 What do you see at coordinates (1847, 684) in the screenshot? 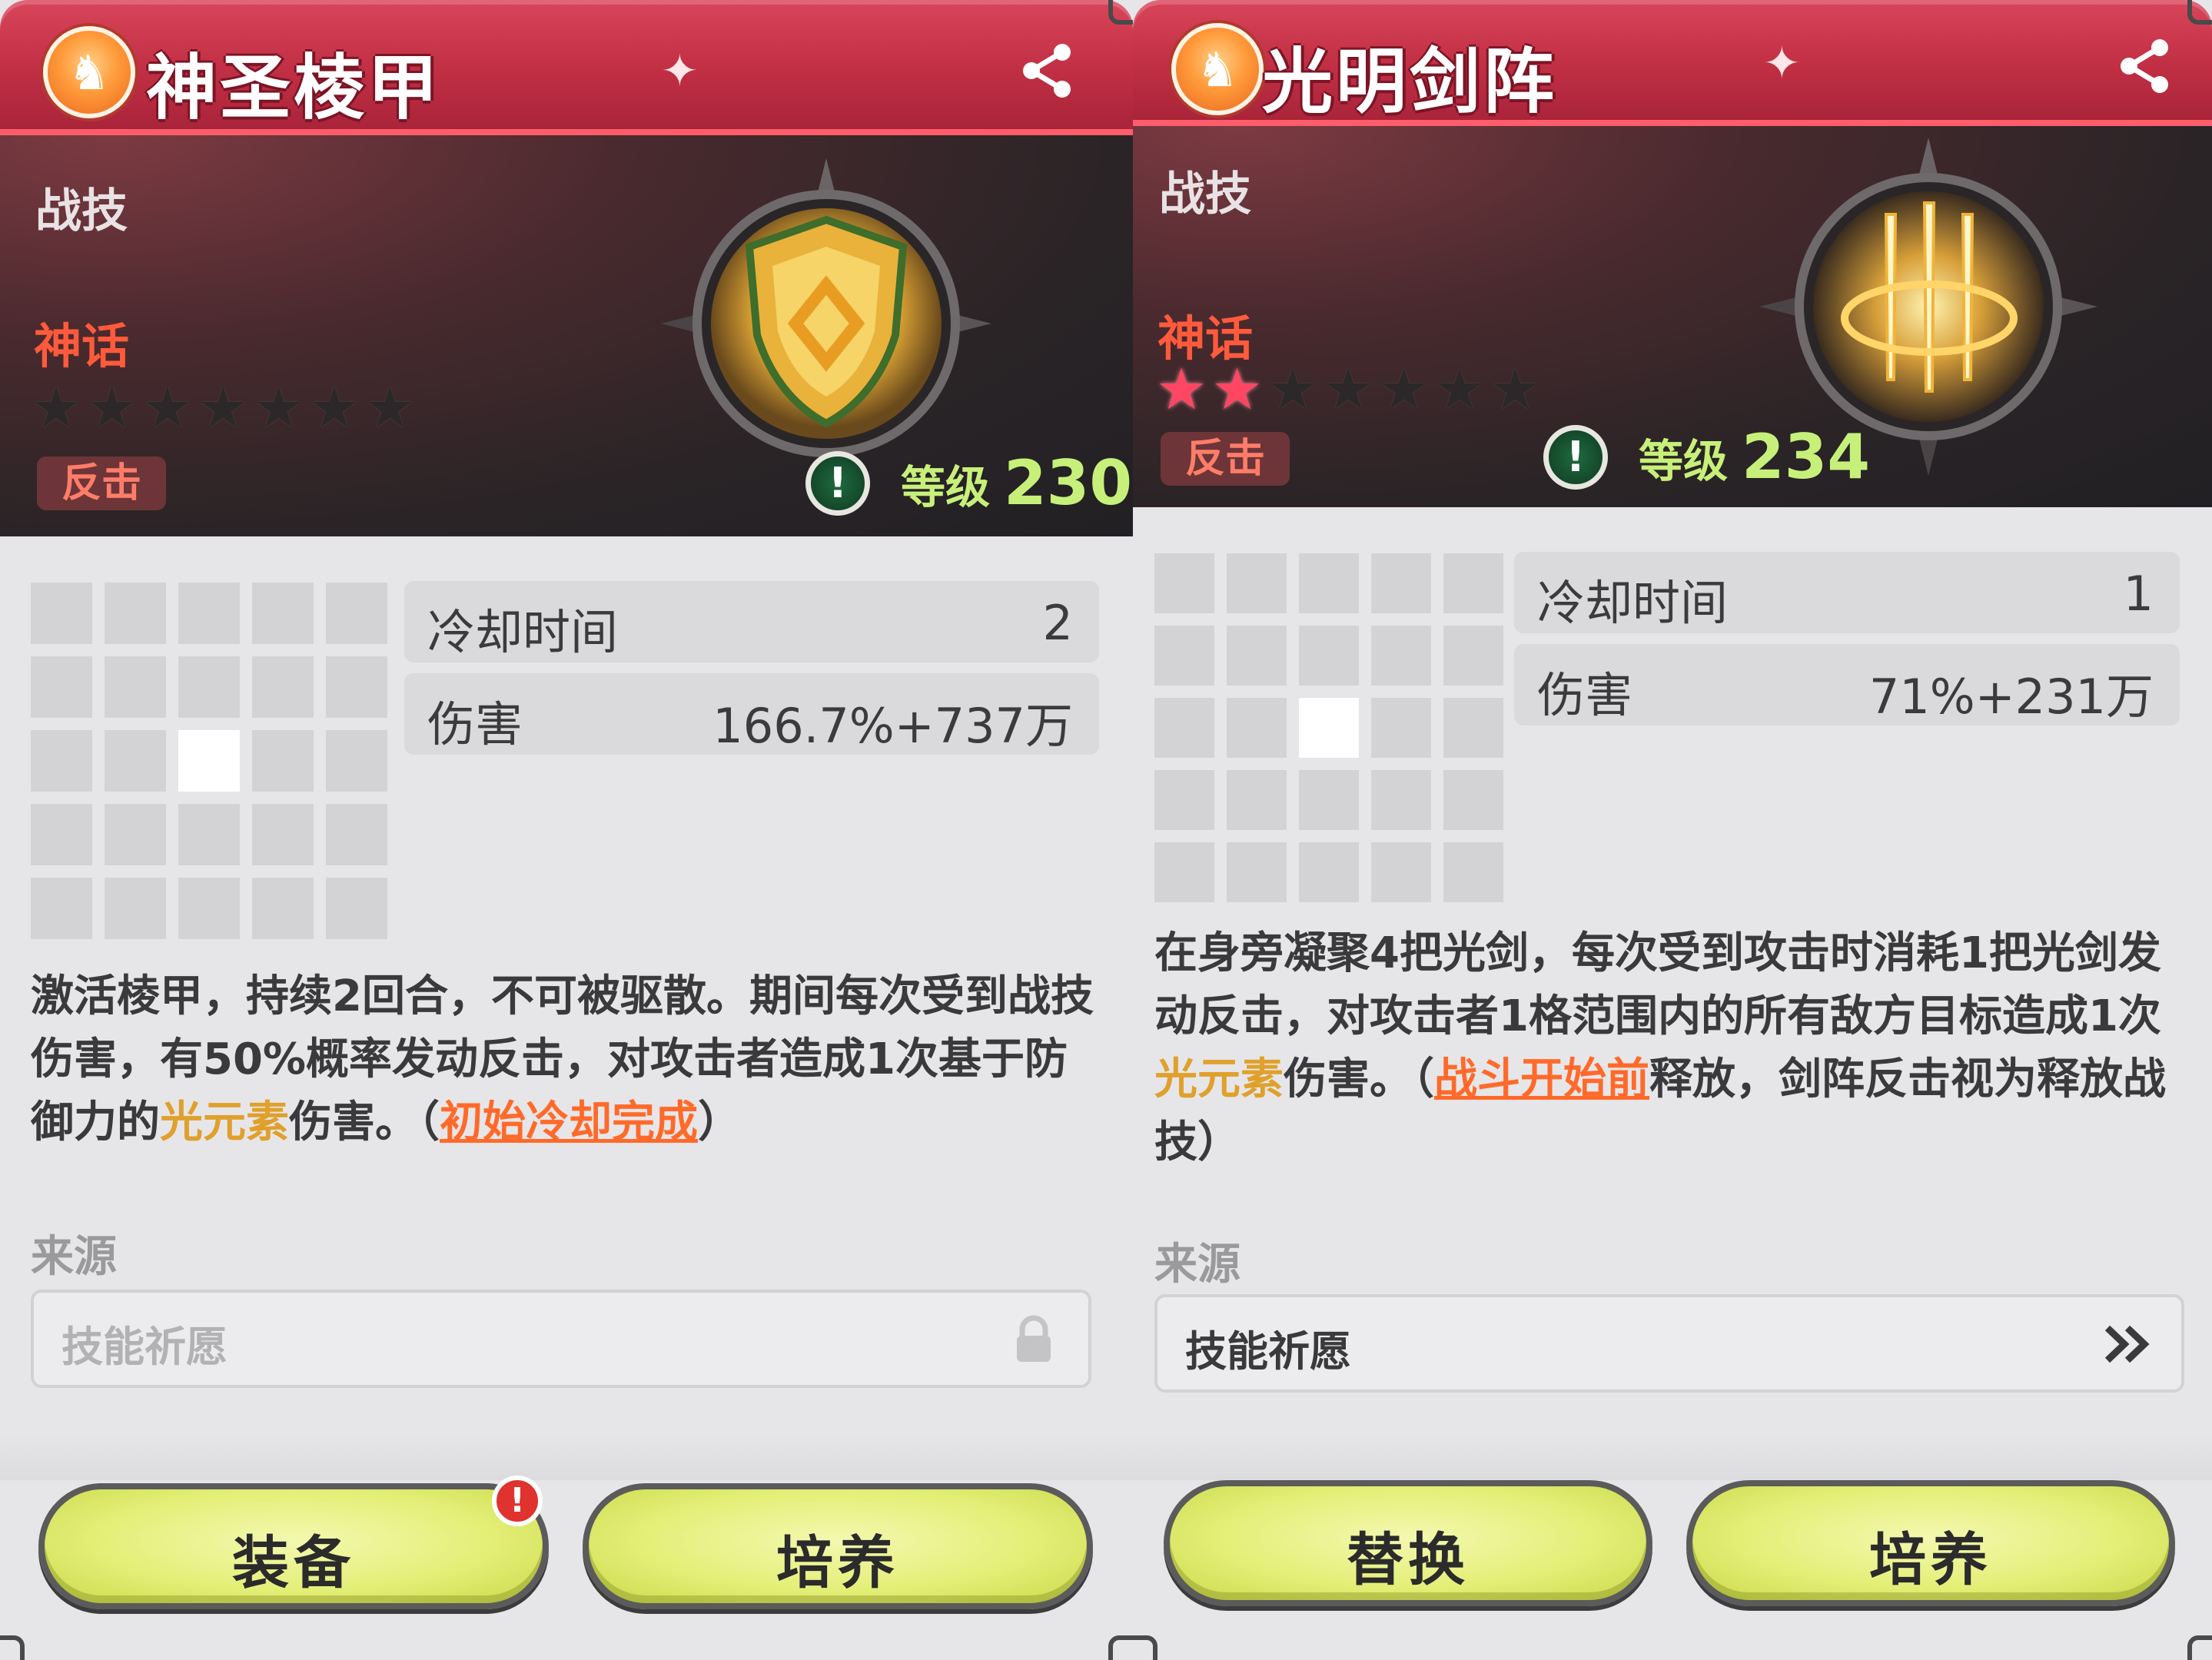
I see `damage-row: 伤害 71%+231万` at bounding box center [1847, 684].